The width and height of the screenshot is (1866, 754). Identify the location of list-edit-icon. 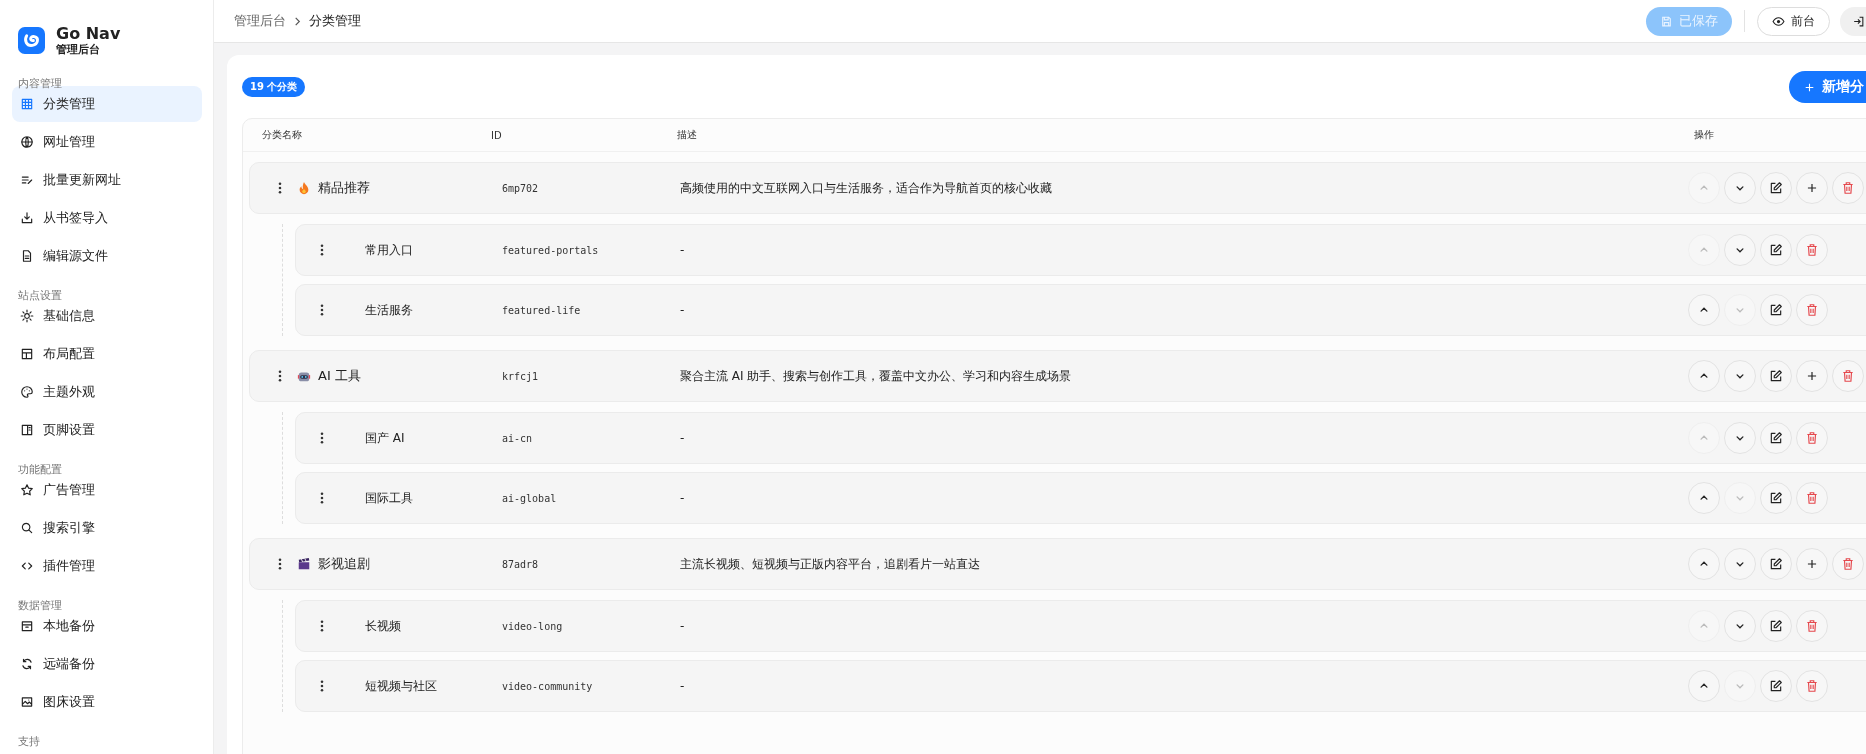
(27, 180).